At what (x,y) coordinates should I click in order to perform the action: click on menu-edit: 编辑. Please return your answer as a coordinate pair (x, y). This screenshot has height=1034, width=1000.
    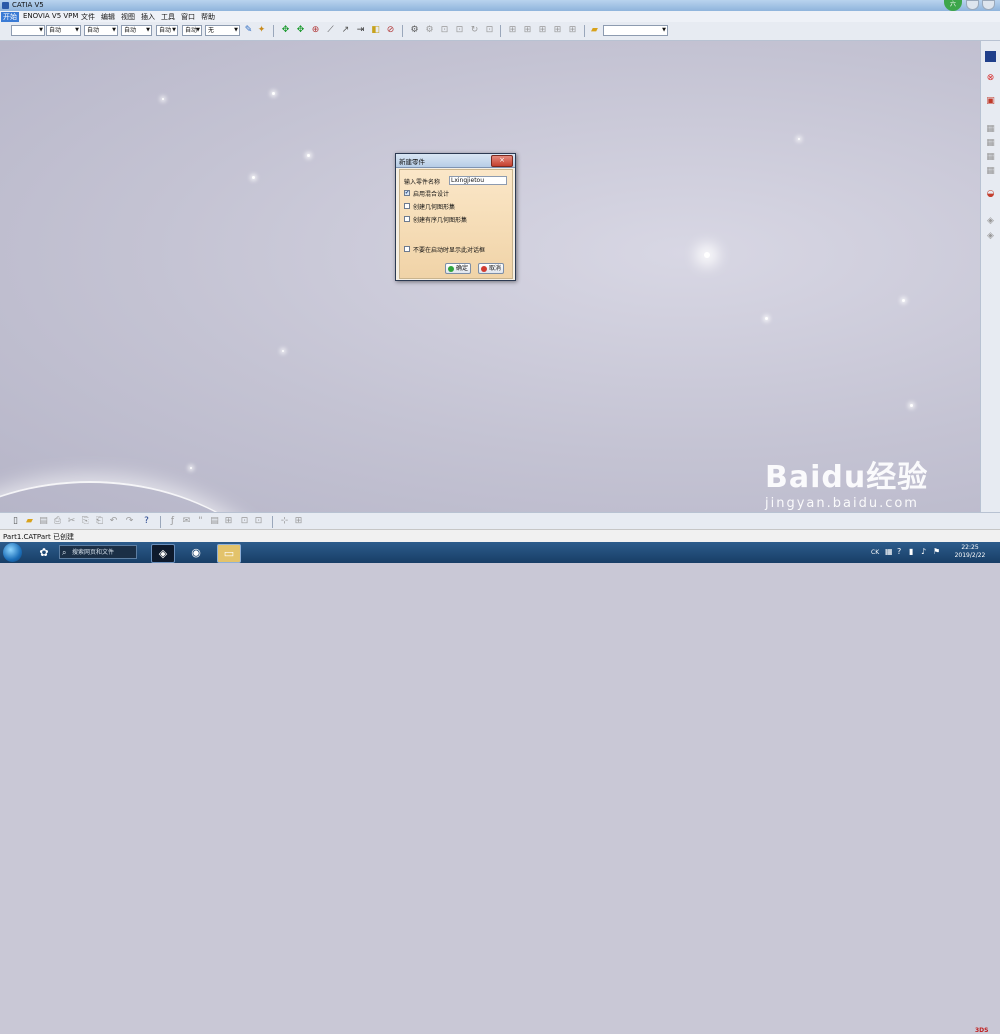
    Looking at the image, I should click on (108, 17).